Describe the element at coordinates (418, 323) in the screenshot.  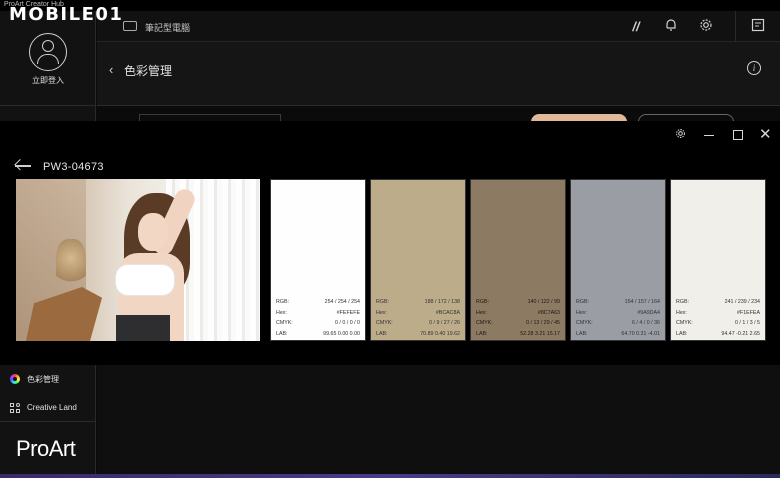
I see `swatch-cmyk-row: CMYK: 0 / 9 / 27 / 26` at that location.